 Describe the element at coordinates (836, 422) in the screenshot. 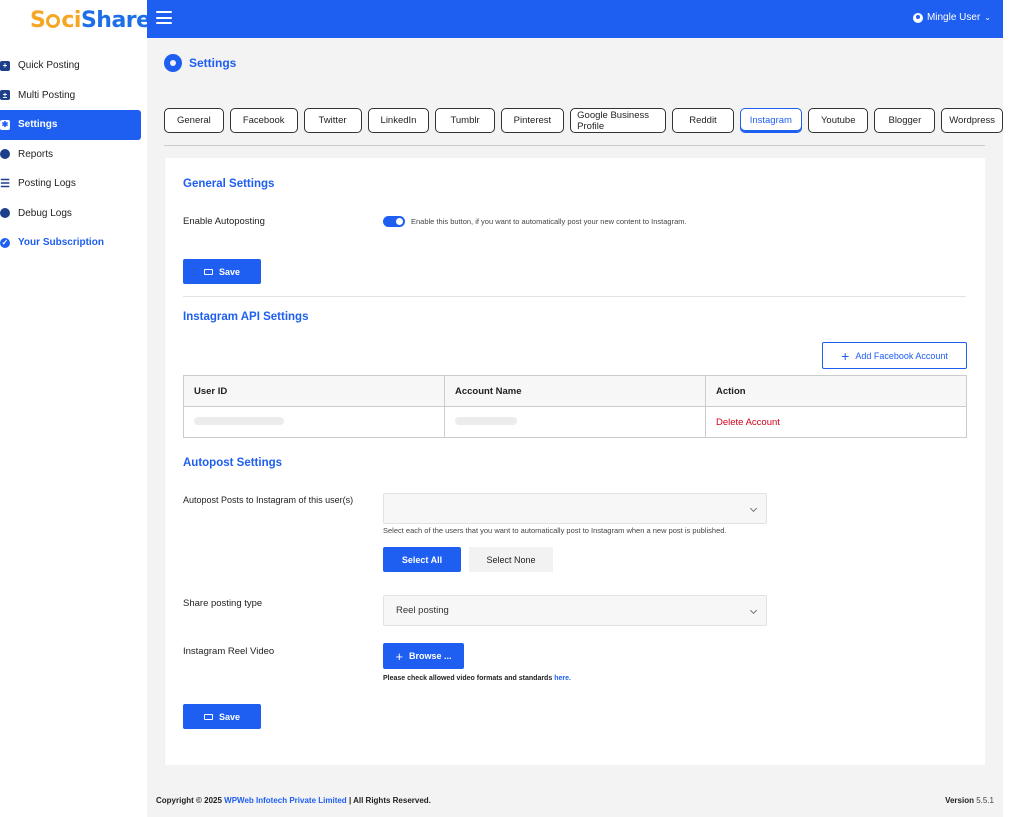

I see `action-cell: Delete Account` at that location.